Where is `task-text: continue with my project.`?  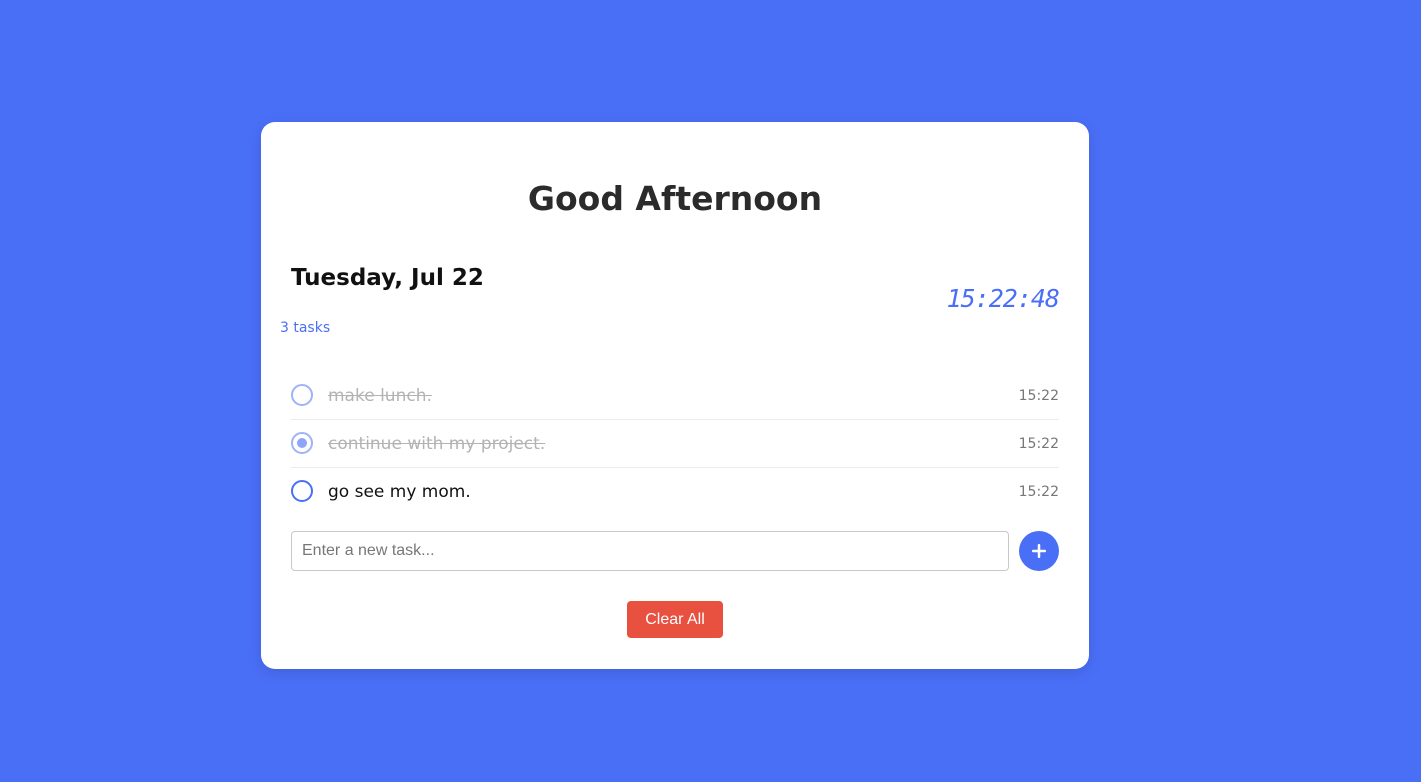 task-text: continue with my project. is located at coordinates (437, 444).